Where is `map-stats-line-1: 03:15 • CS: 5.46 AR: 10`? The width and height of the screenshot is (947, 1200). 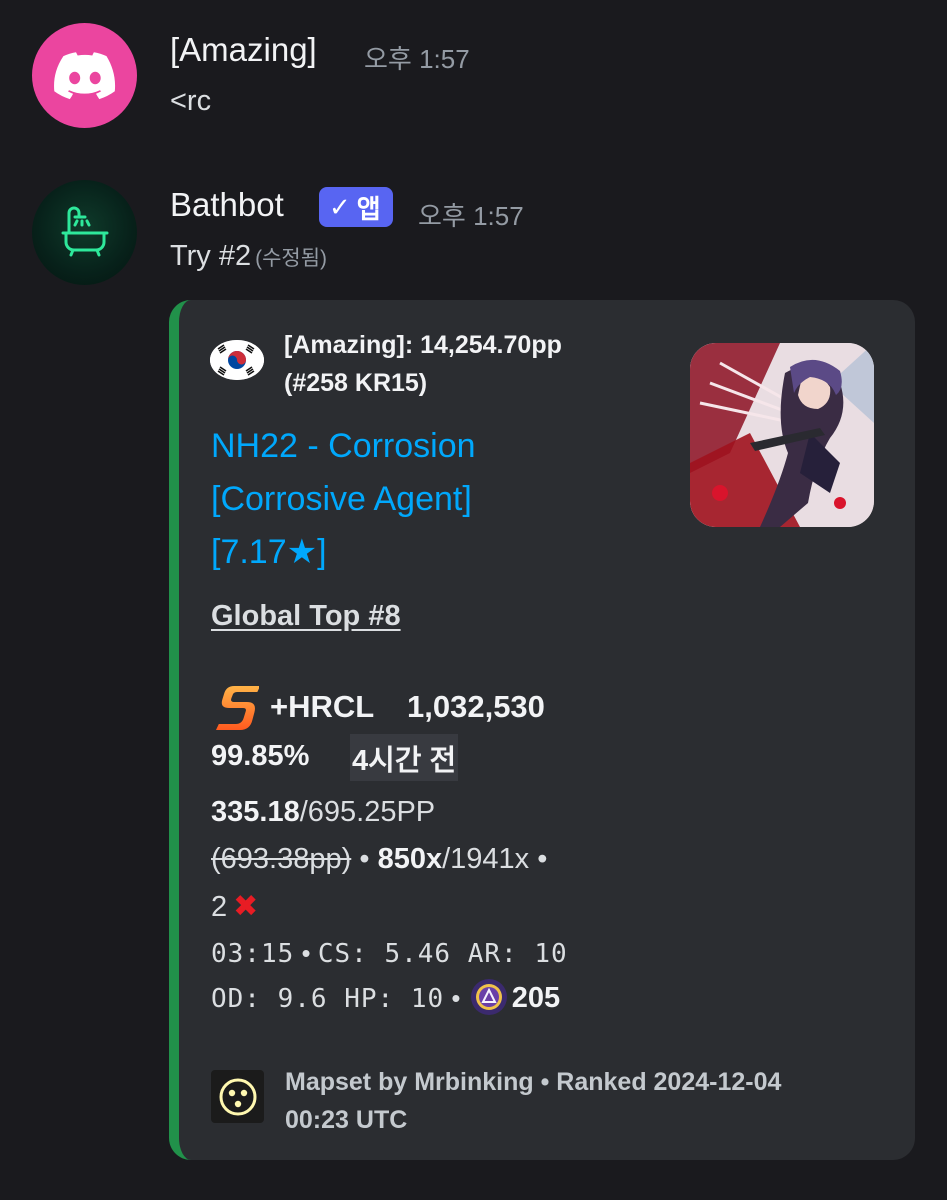 map-stats-line-1: 03:15 • CS: 5.46 AR: 10 is located at coordinates (389, 953).